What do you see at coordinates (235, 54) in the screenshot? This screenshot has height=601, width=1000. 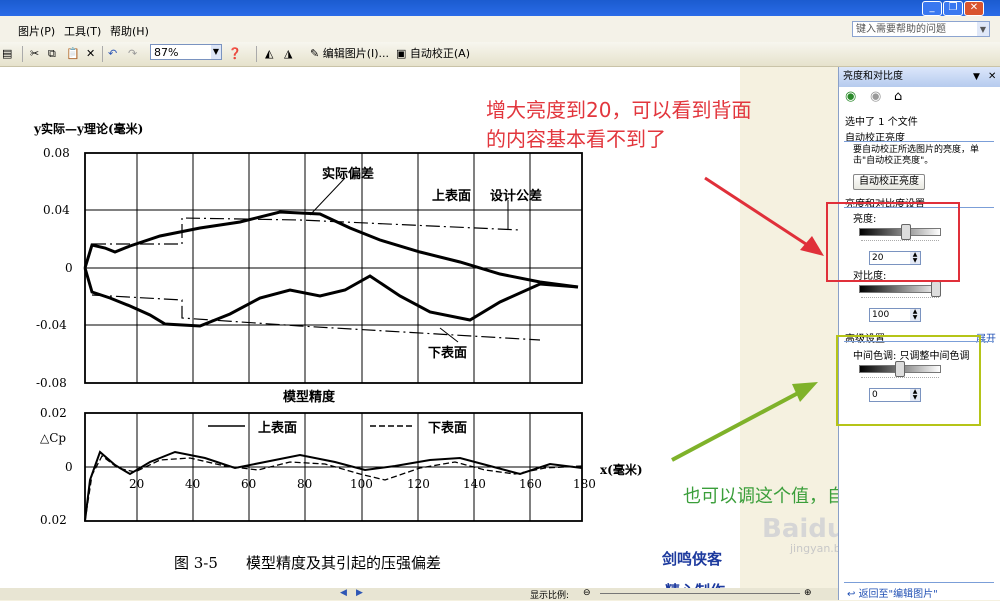 I see `help-icon: ❓` at bounding box center [235, 54].